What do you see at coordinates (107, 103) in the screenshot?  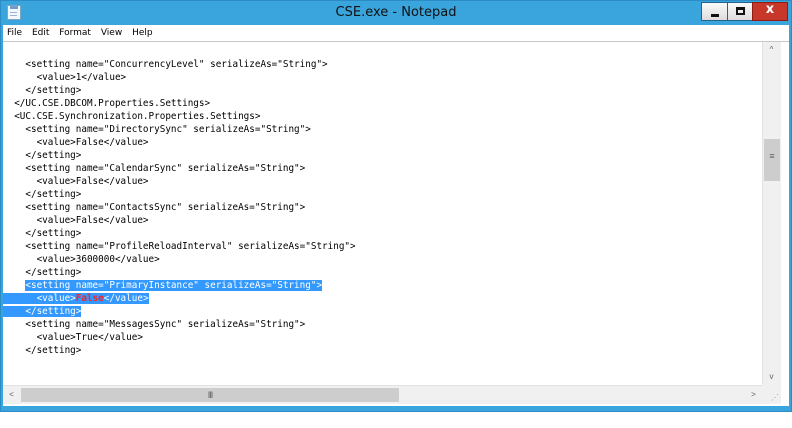 I see `line-text: </UC.CSE.DBCOM.Properties.Settings>` at bounding box center [107, 103].